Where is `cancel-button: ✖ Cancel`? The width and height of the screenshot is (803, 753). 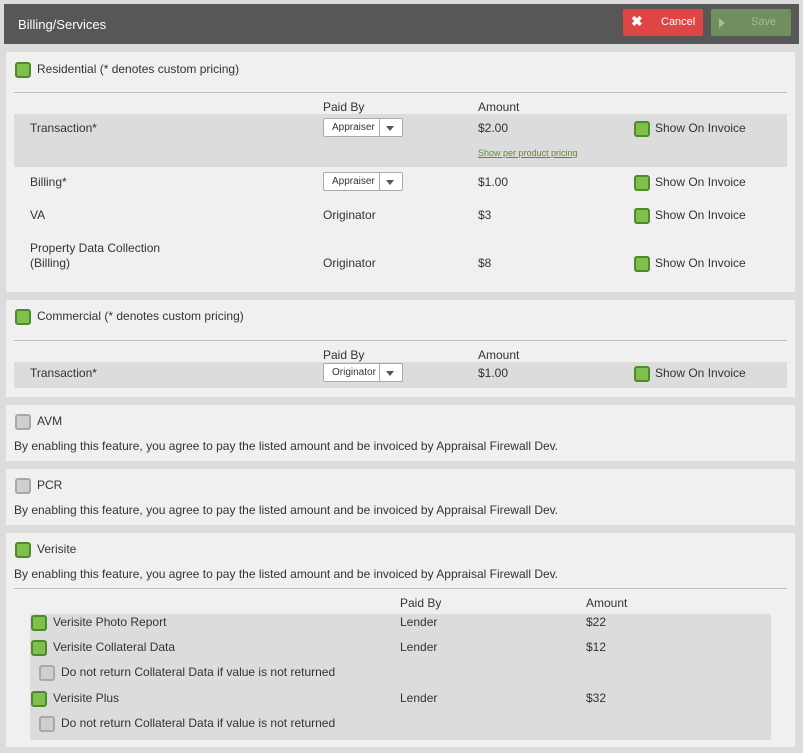 cancel-button: ✖ Cancel is located at coordinates (663, 22).